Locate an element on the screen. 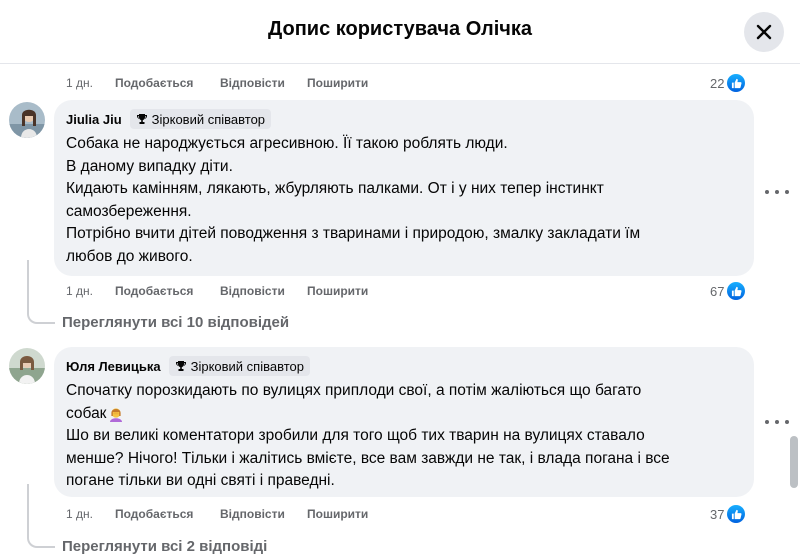  reaction-count: 22 is located at coordinates (717, 83).